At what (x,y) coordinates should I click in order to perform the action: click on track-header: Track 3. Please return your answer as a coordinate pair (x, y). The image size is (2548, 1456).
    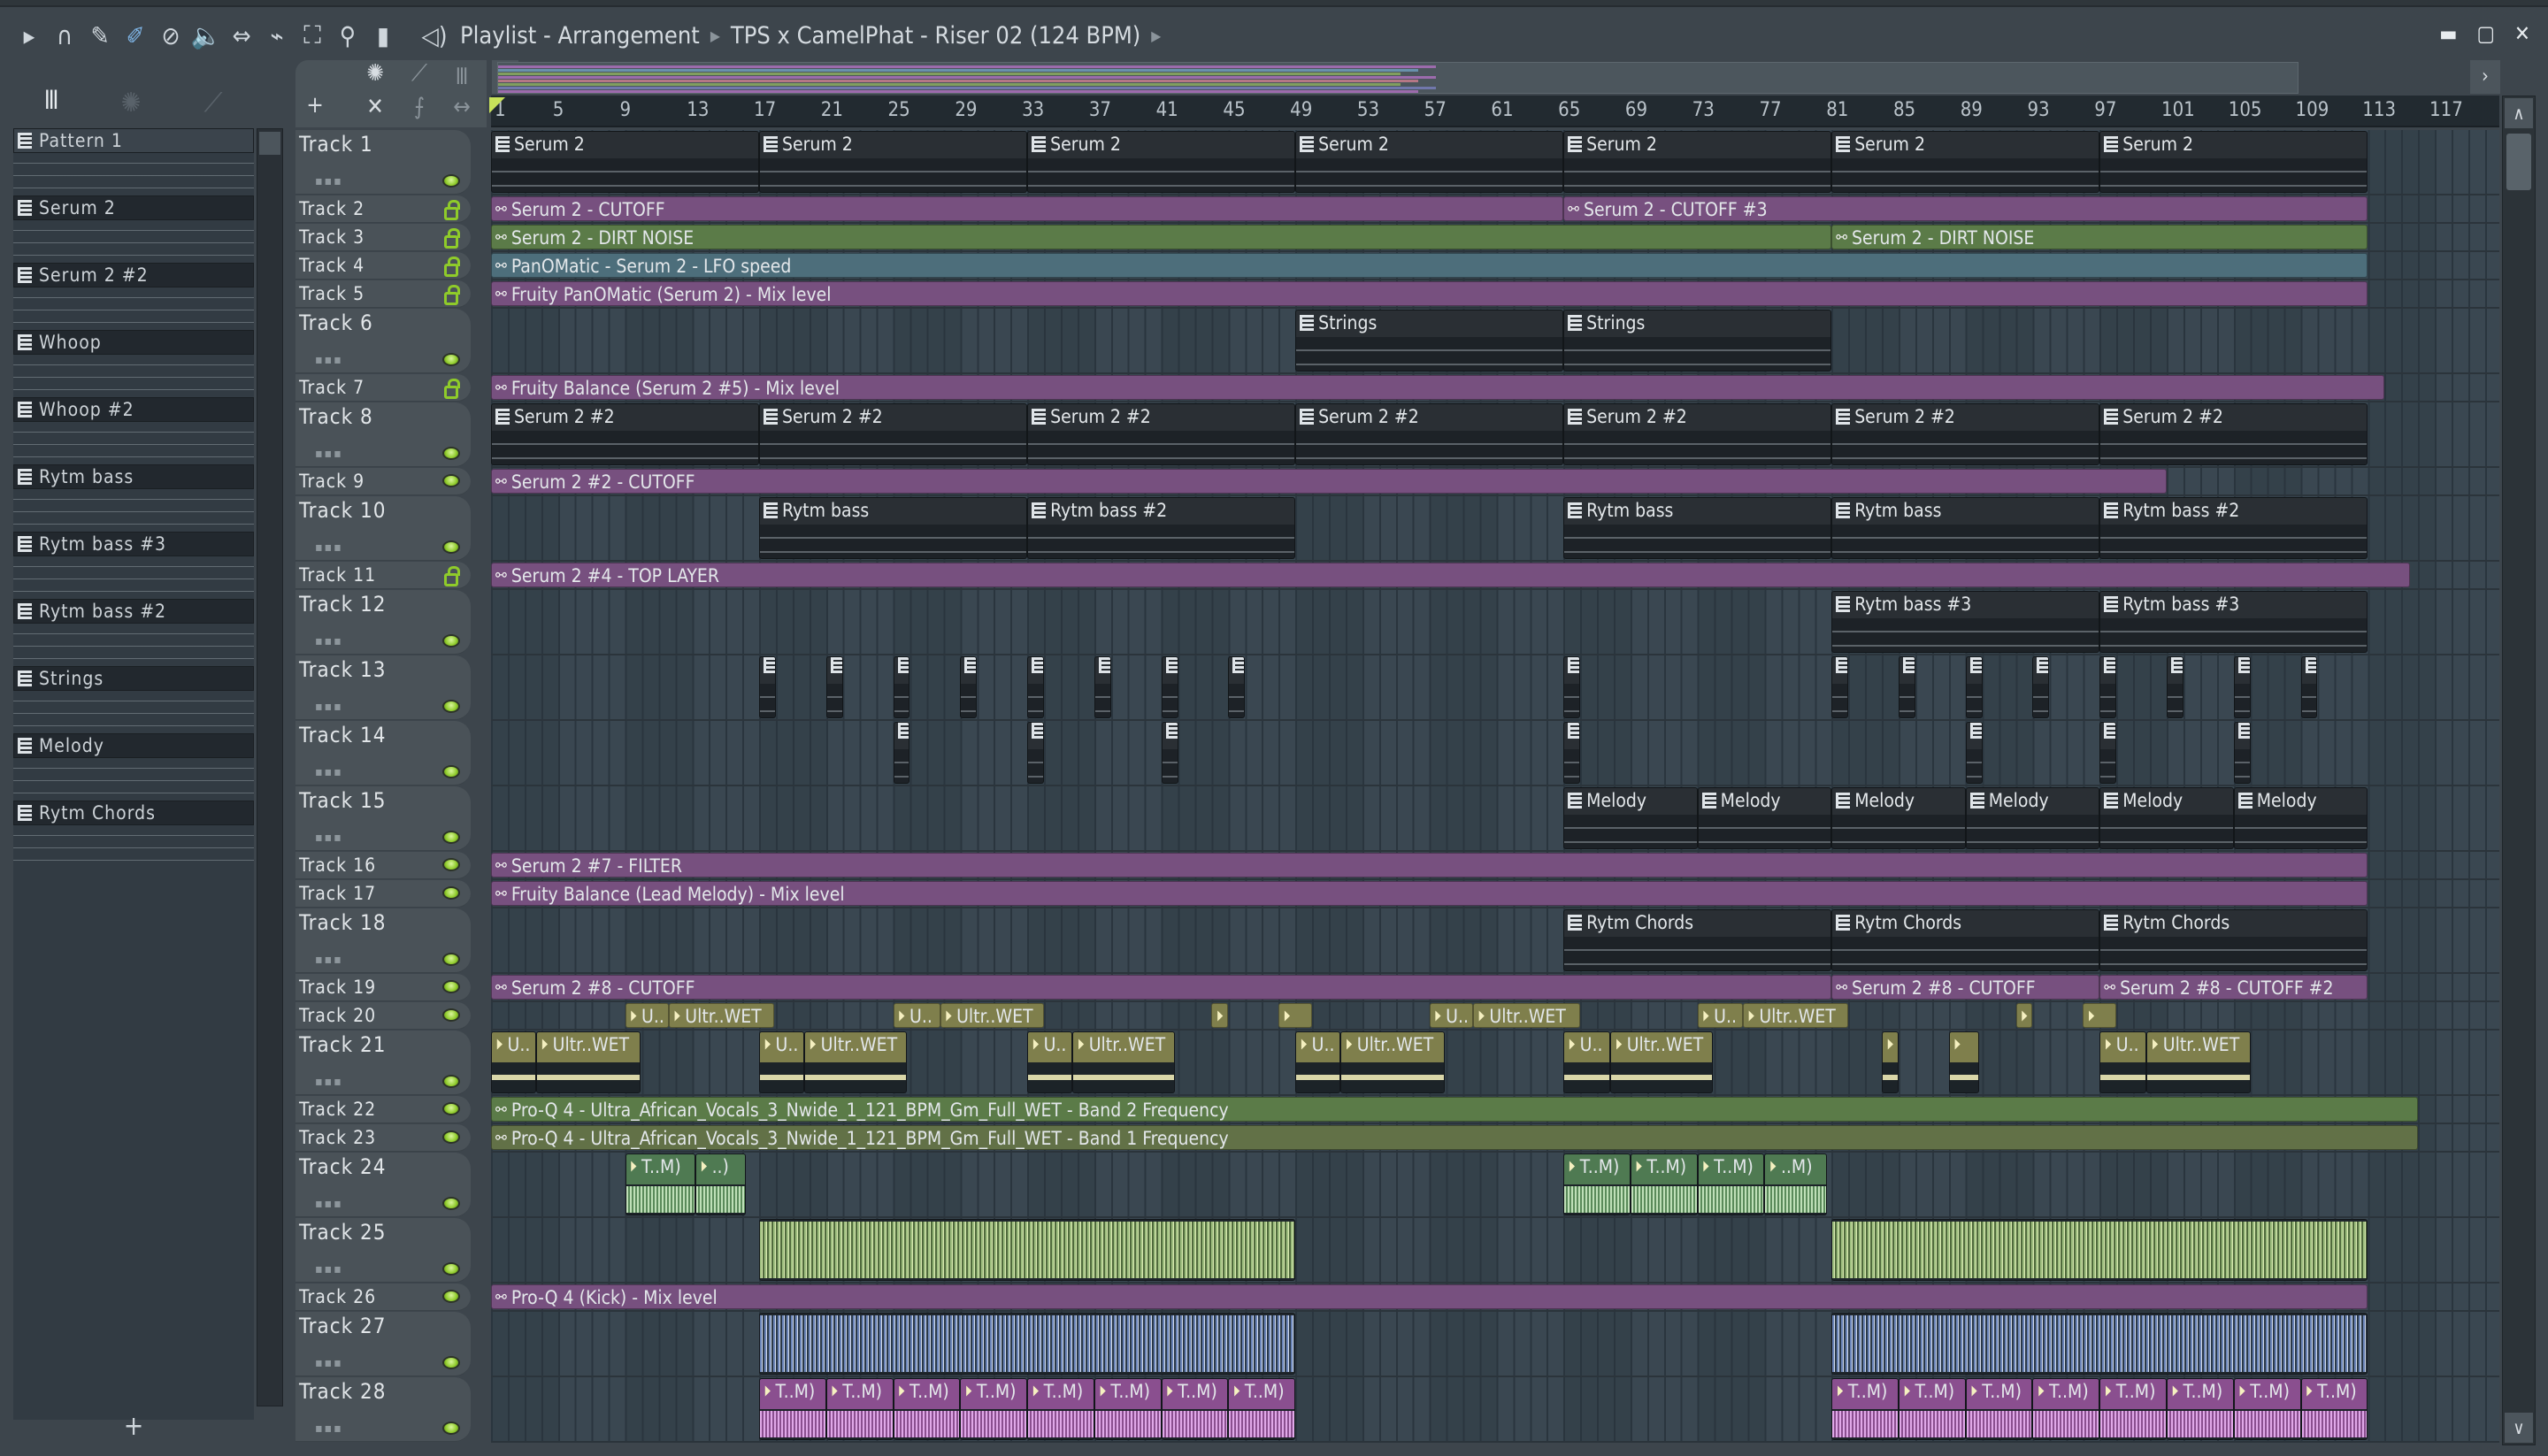
    Looking at the image, I should click on (383, 237).